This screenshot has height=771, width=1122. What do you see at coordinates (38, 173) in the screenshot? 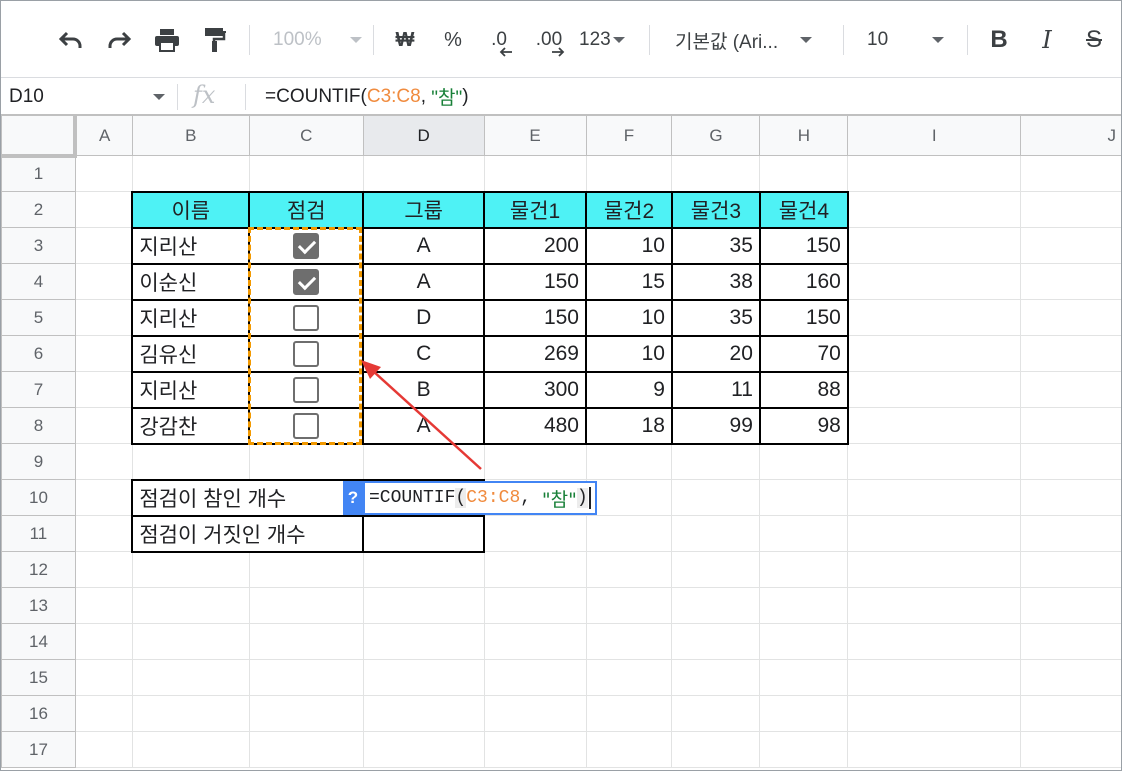
I see `row-header: 1` at bounding box center [38, 173].